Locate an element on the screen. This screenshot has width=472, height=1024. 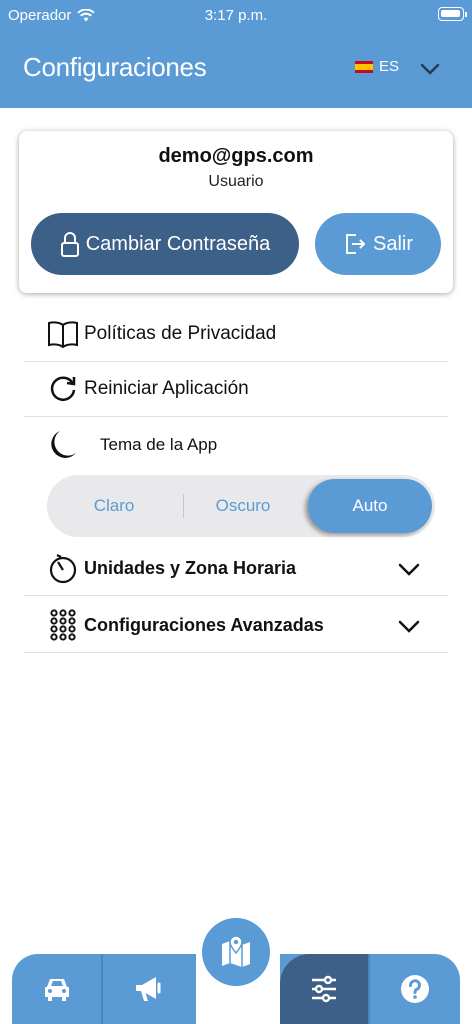
status-time: 3:17 p.m. is located at coordinates (236, 15).